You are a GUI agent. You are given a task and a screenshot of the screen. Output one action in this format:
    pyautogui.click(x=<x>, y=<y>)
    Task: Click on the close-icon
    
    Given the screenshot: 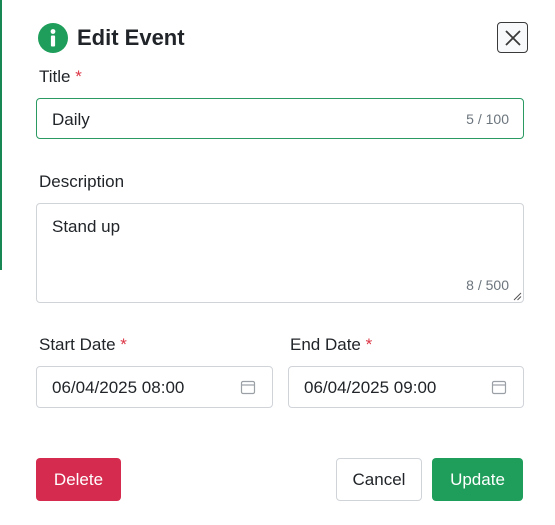 What is the action you would take?
    pyautogui.click(x=512, y=37)
    